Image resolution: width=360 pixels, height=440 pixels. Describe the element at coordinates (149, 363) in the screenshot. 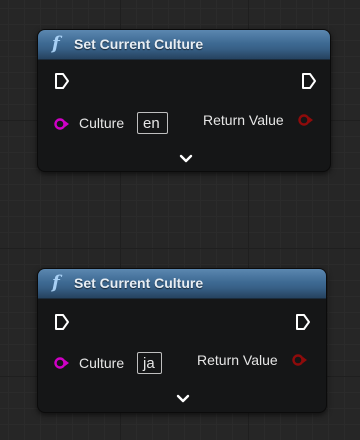

I see `culture-input-field: ja` at that location.